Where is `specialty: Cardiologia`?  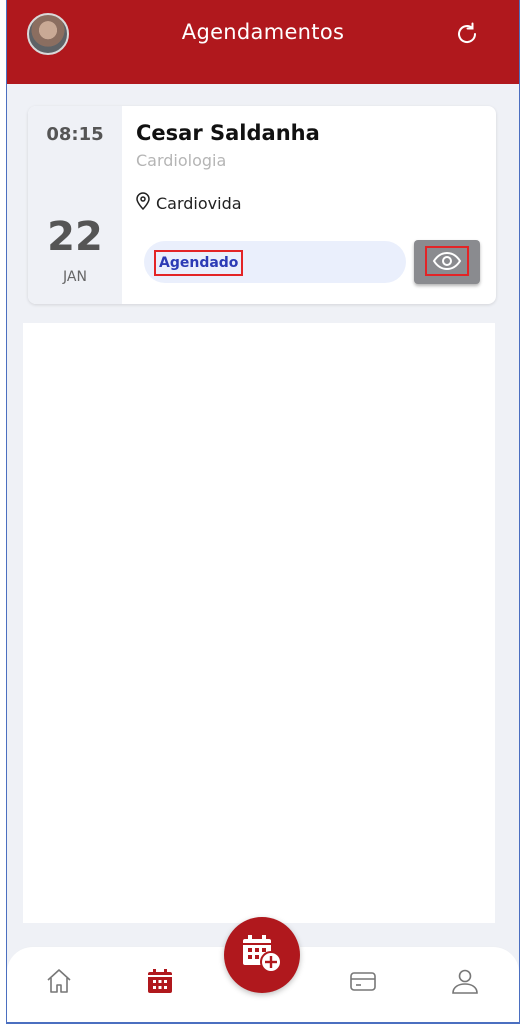 specialty: Cardiologia is located at coordinates (181, 160).